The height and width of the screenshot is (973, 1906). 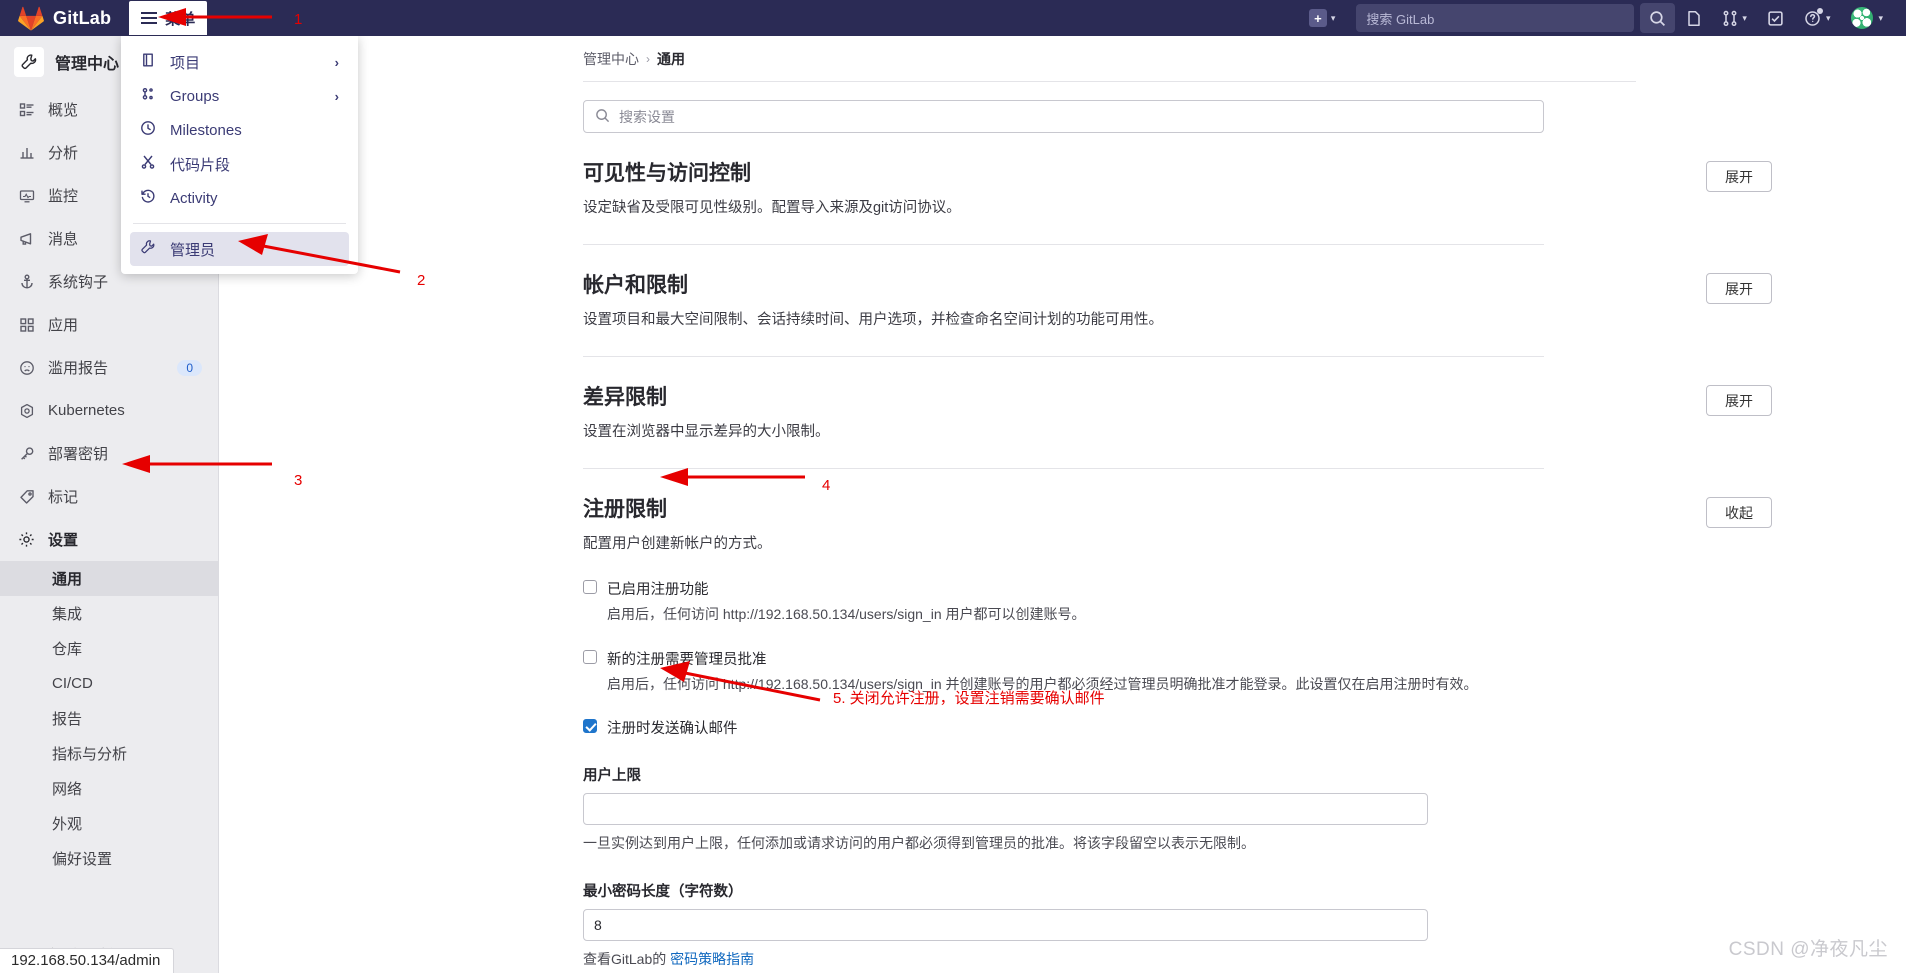 What do you see at coordinates (590, 587) in the screenshot?
I see `signup-enabled-checkbox` at bounding box center [590, 587].